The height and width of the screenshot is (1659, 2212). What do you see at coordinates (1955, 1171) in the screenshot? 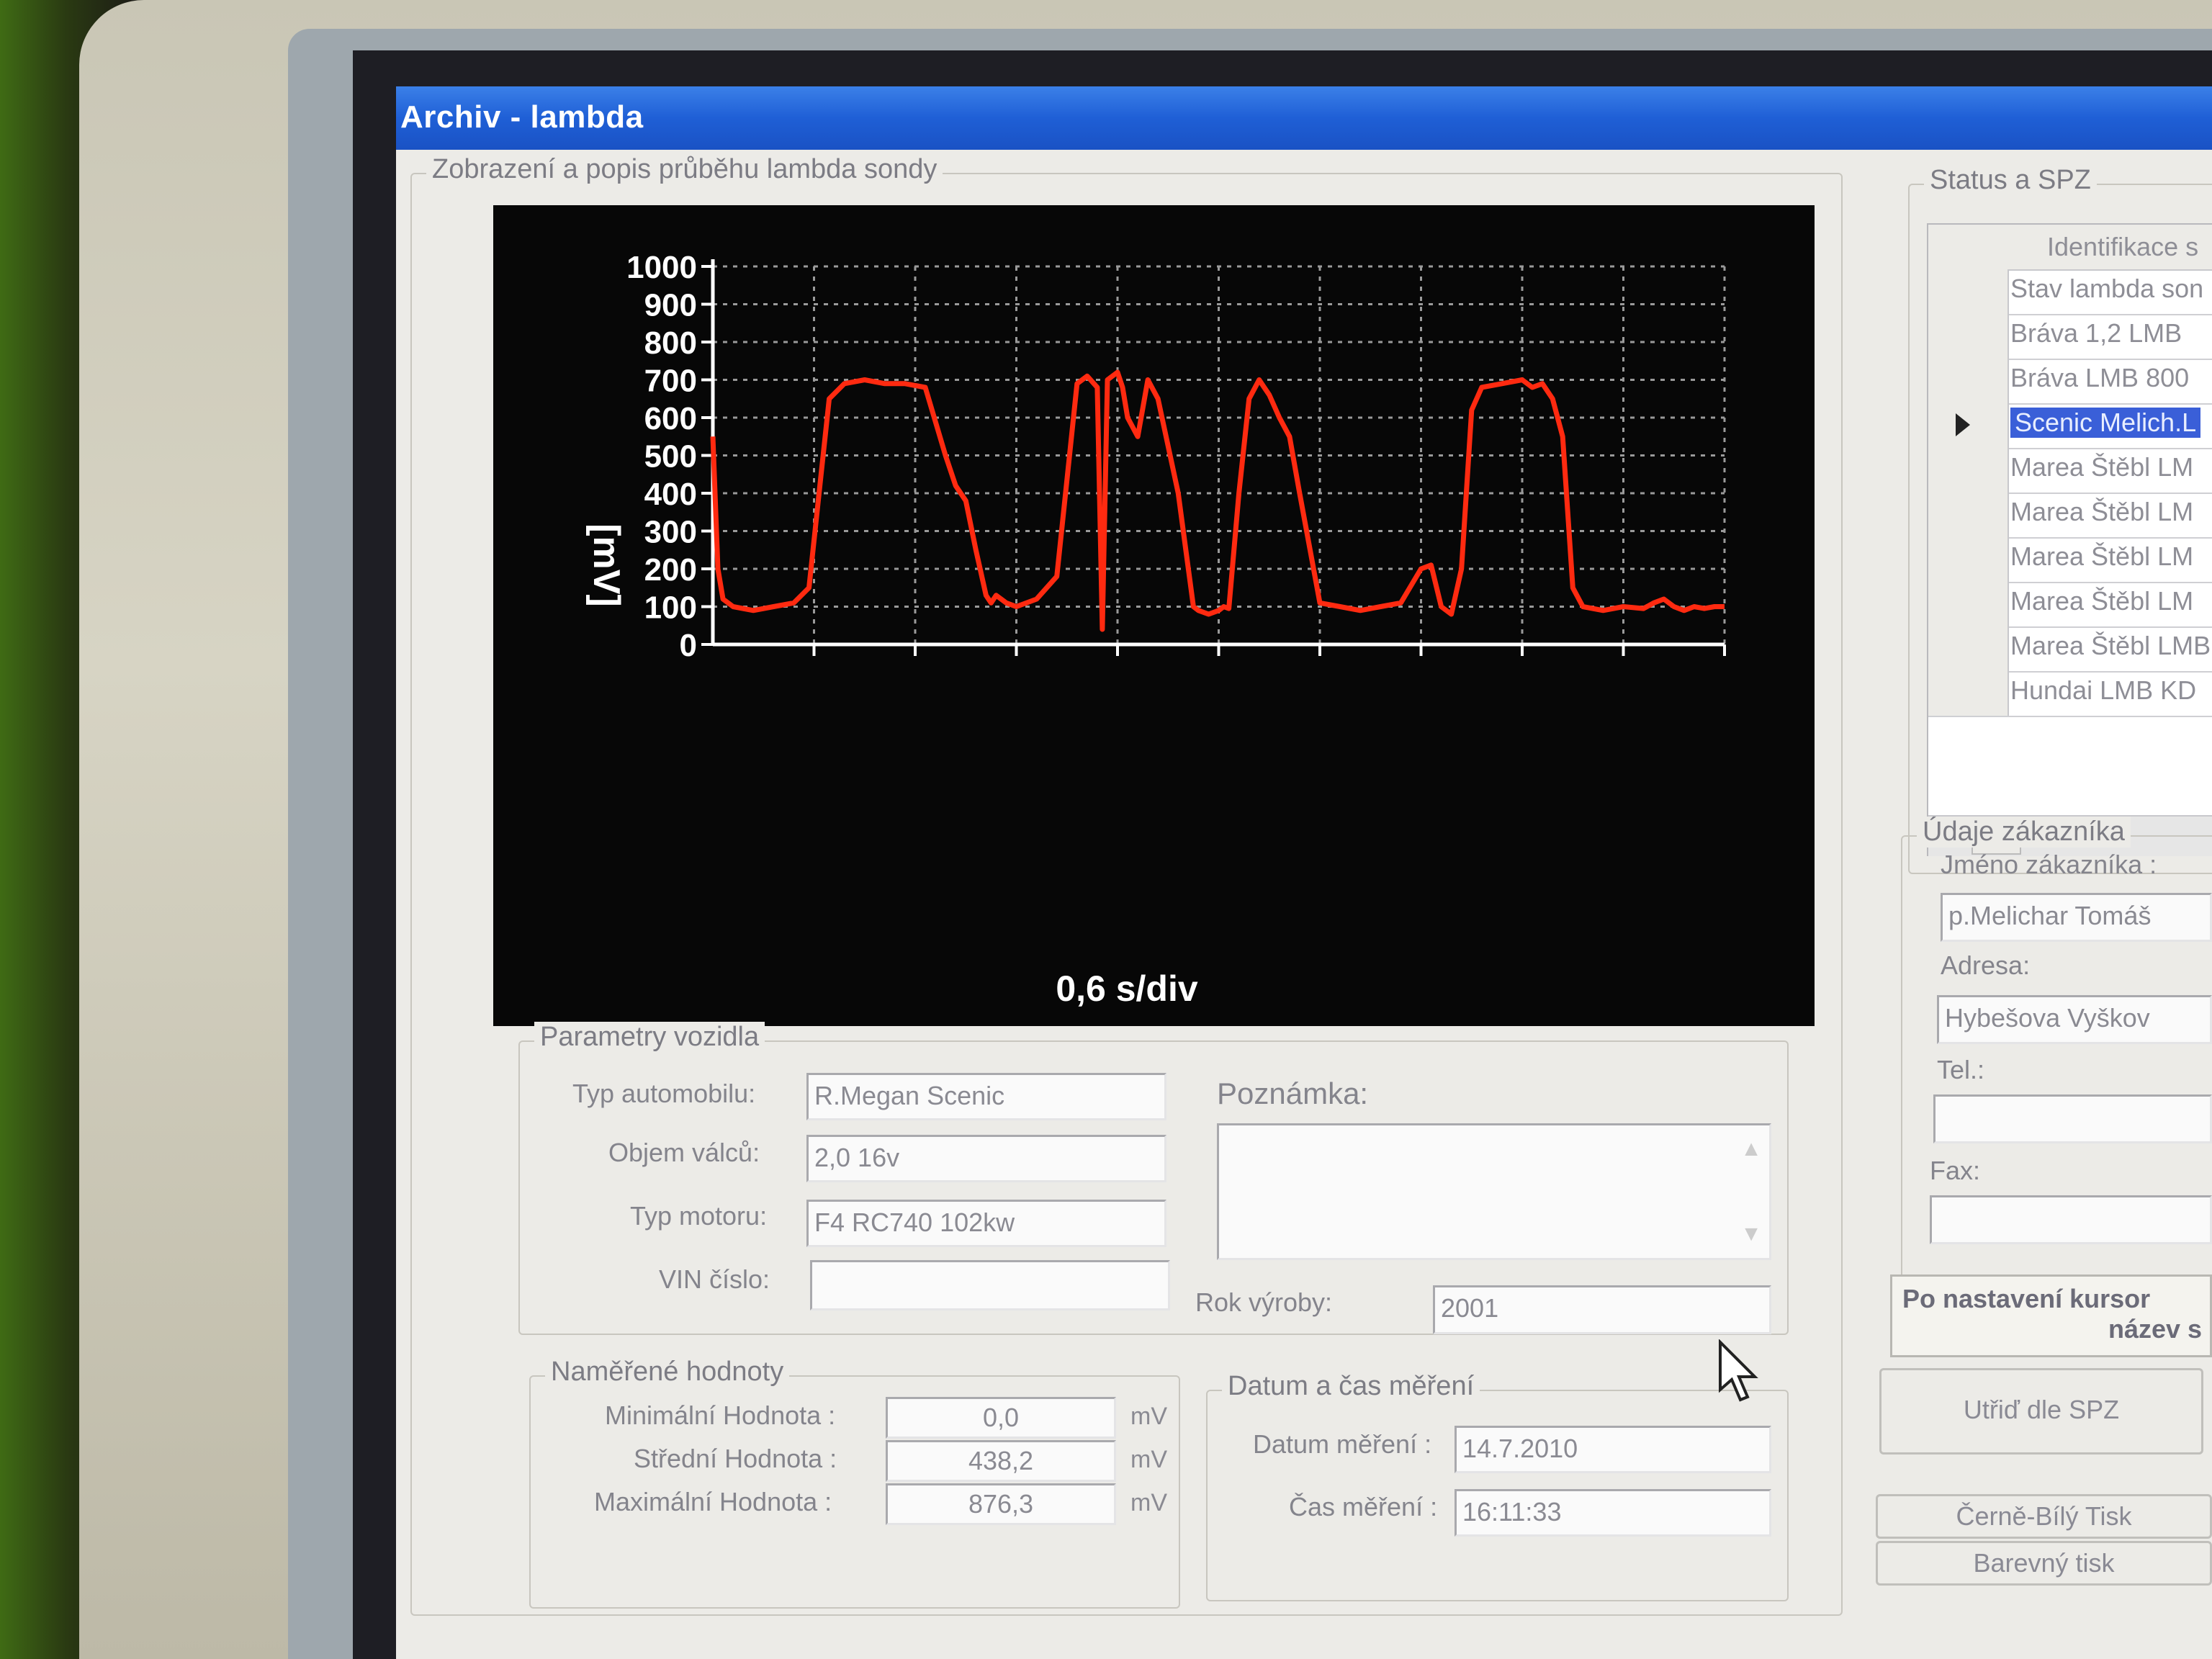
I see `fax-label: Fax:` at bounding box center [1955, 1171].